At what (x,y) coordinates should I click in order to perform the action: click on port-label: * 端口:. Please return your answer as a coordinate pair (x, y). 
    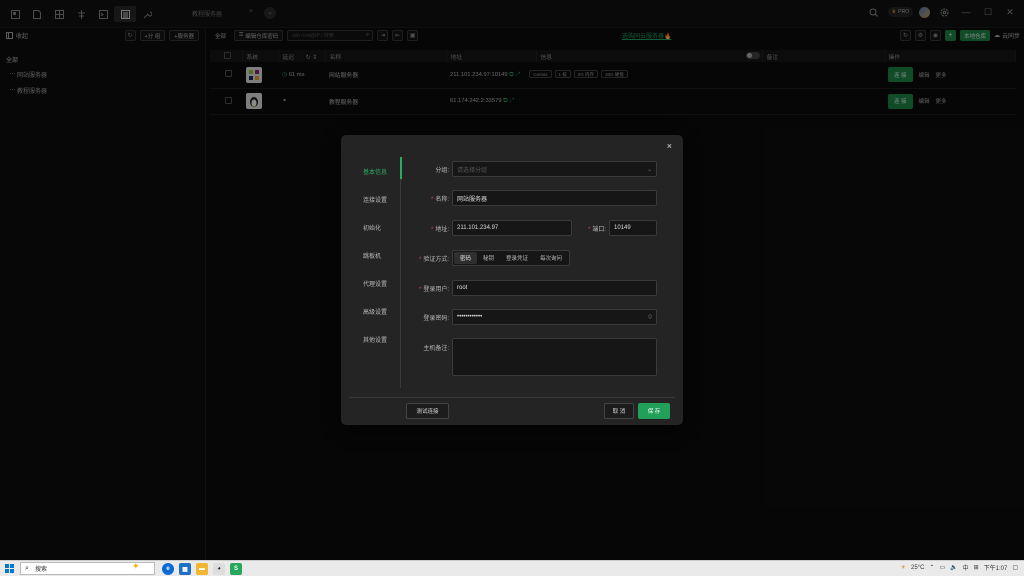
    Looking at the image, I should click on (590, 228).